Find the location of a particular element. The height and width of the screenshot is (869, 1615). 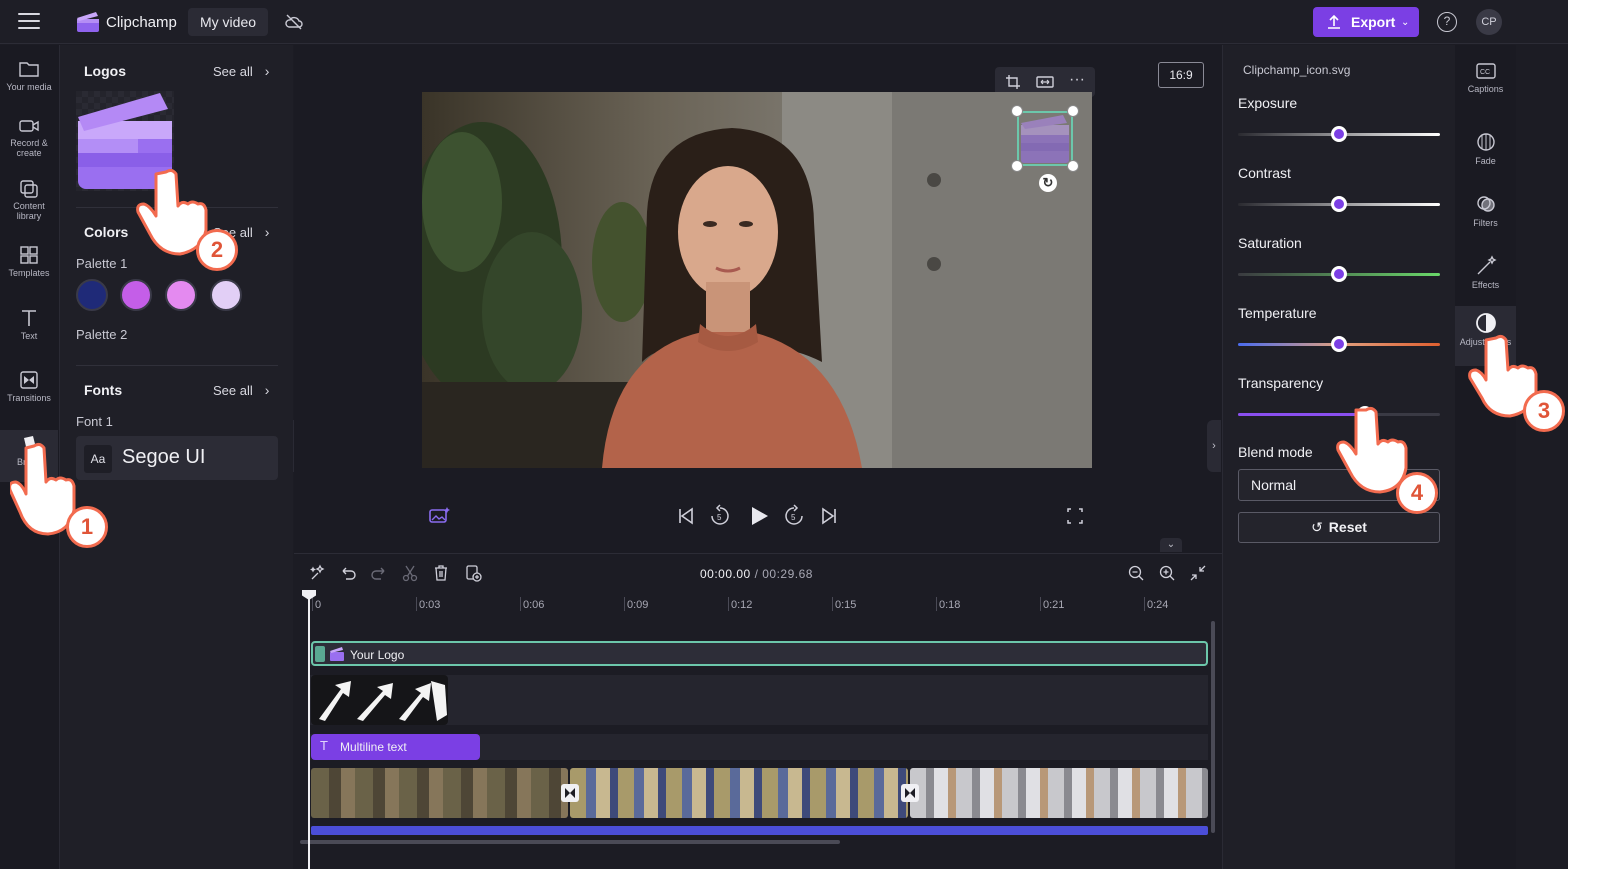

text-clip: T Multiline text is located at coordinates (395, 747).